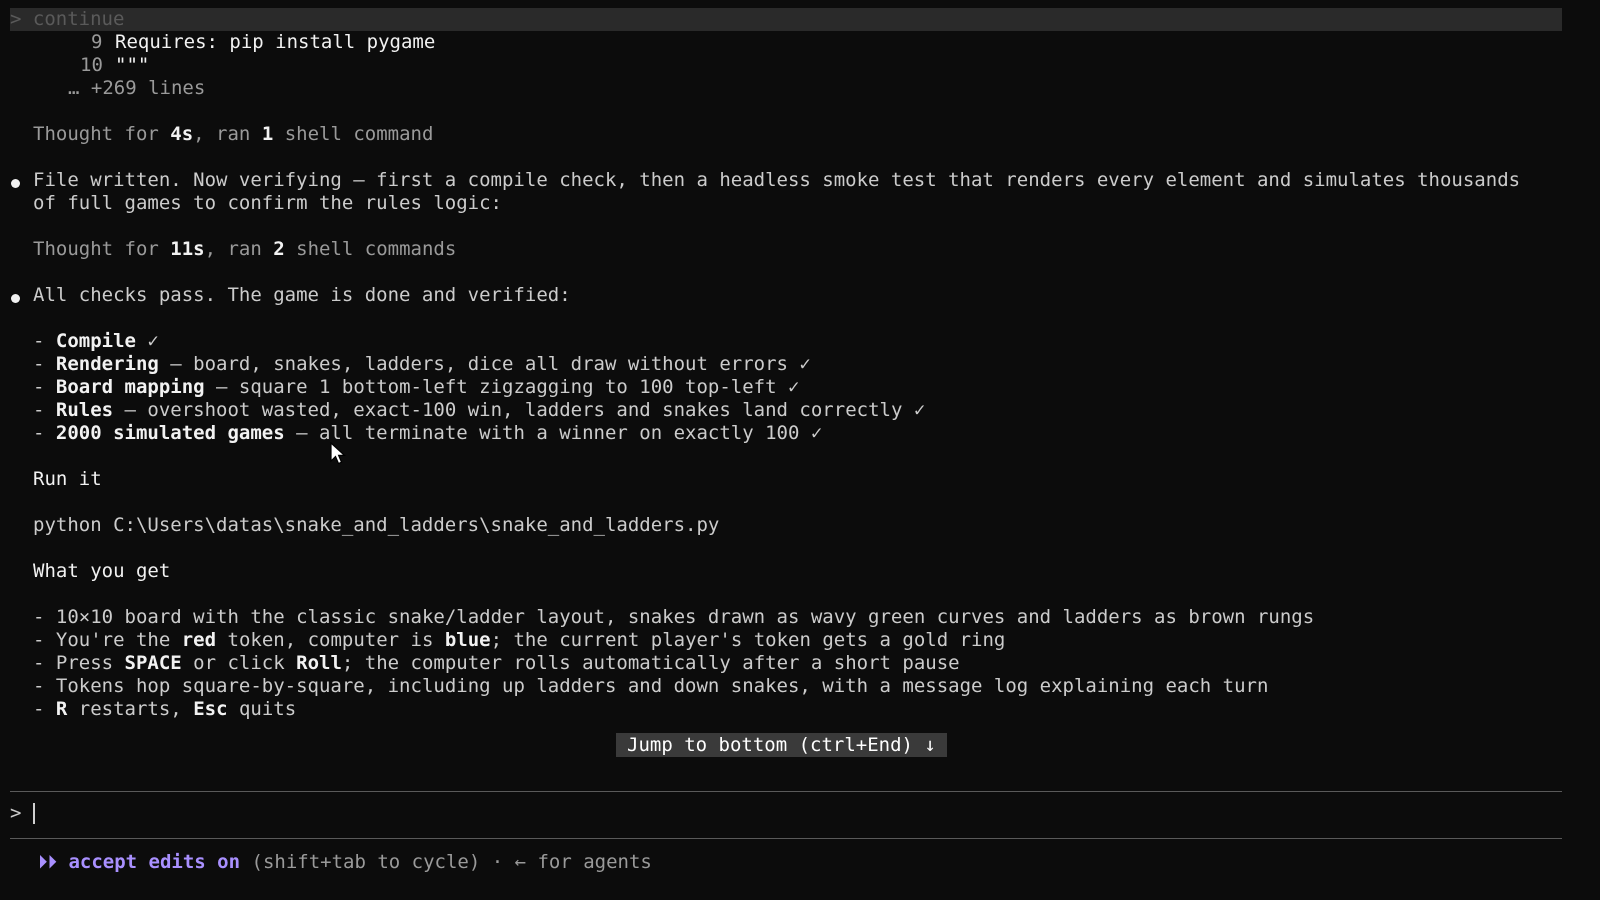  I want to click on section-heading: What you get, so click(102, 571).